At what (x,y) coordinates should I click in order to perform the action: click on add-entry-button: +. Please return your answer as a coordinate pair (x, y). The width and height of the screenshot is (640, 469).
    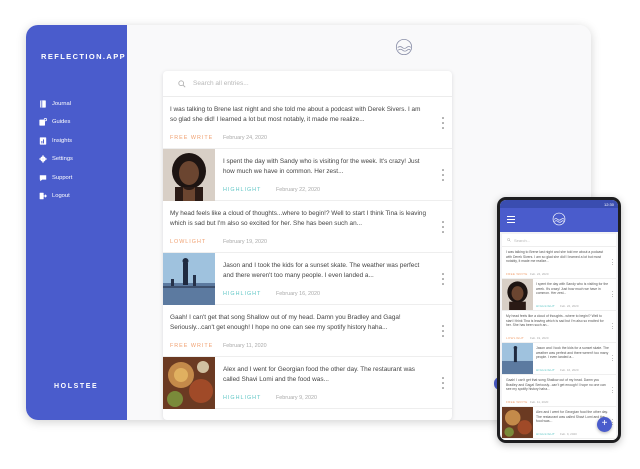
    Looking at the image, I should click on (604, 424).